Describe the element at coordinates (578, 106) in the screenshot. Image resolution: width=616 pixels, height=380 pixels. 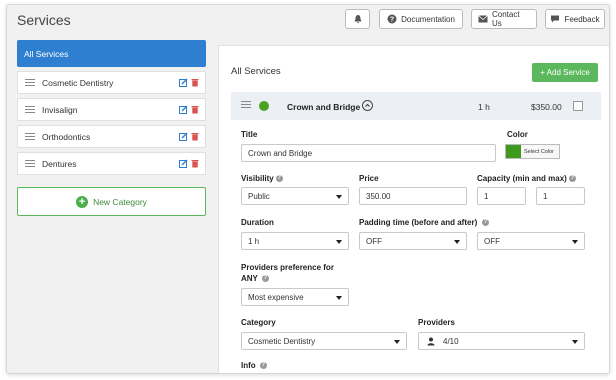
I see `service-checkbox` at that location.